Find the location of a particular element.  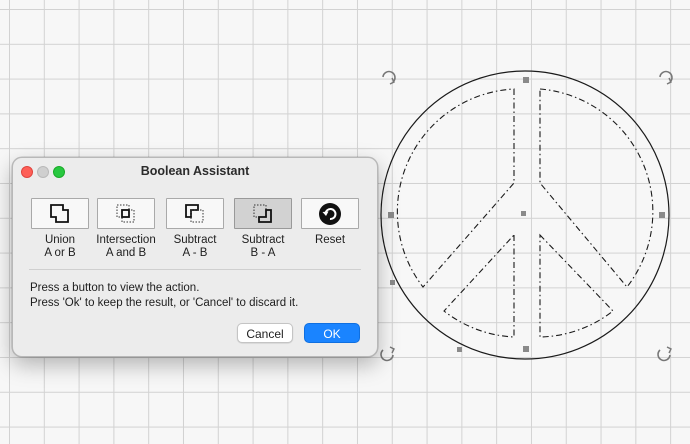

top-left-segment is located at coordinates (455, 188).